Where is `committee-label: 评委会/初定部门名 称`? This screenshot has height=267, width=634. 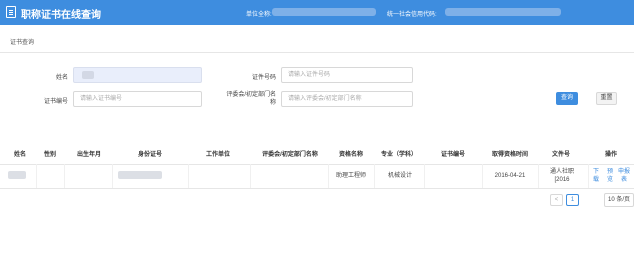 committee-label: 评委会/初定部门名 称 is located at coordinates (249, 99).